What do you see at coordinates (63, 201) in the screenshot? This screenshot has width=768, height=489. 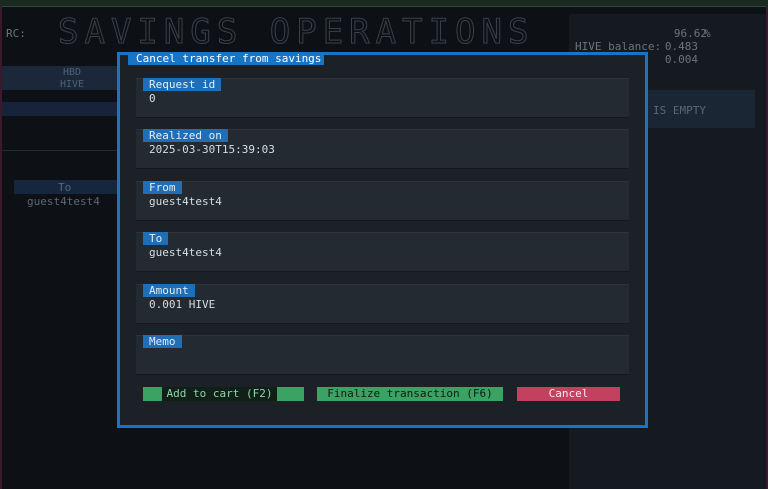 I see `list-item-to: guest4test4` at bounding box center [63, 201].